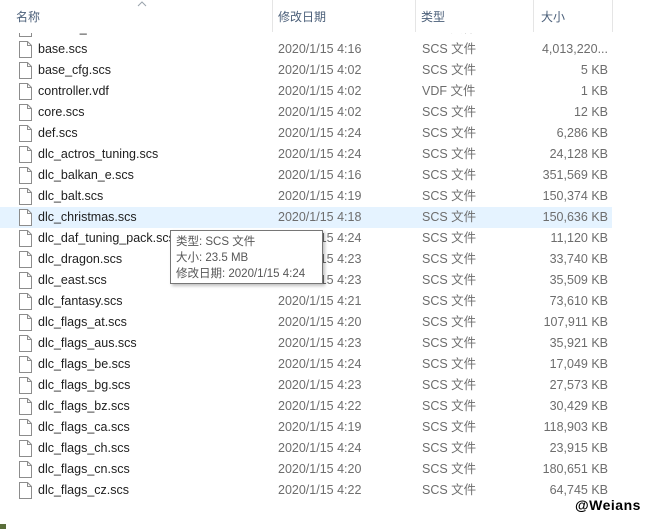 This screenshot has height=529, width=663. Describe the element at coordinates (74, 70) in the screenshot. I see `file-name: base_cfg.scs` at that location.